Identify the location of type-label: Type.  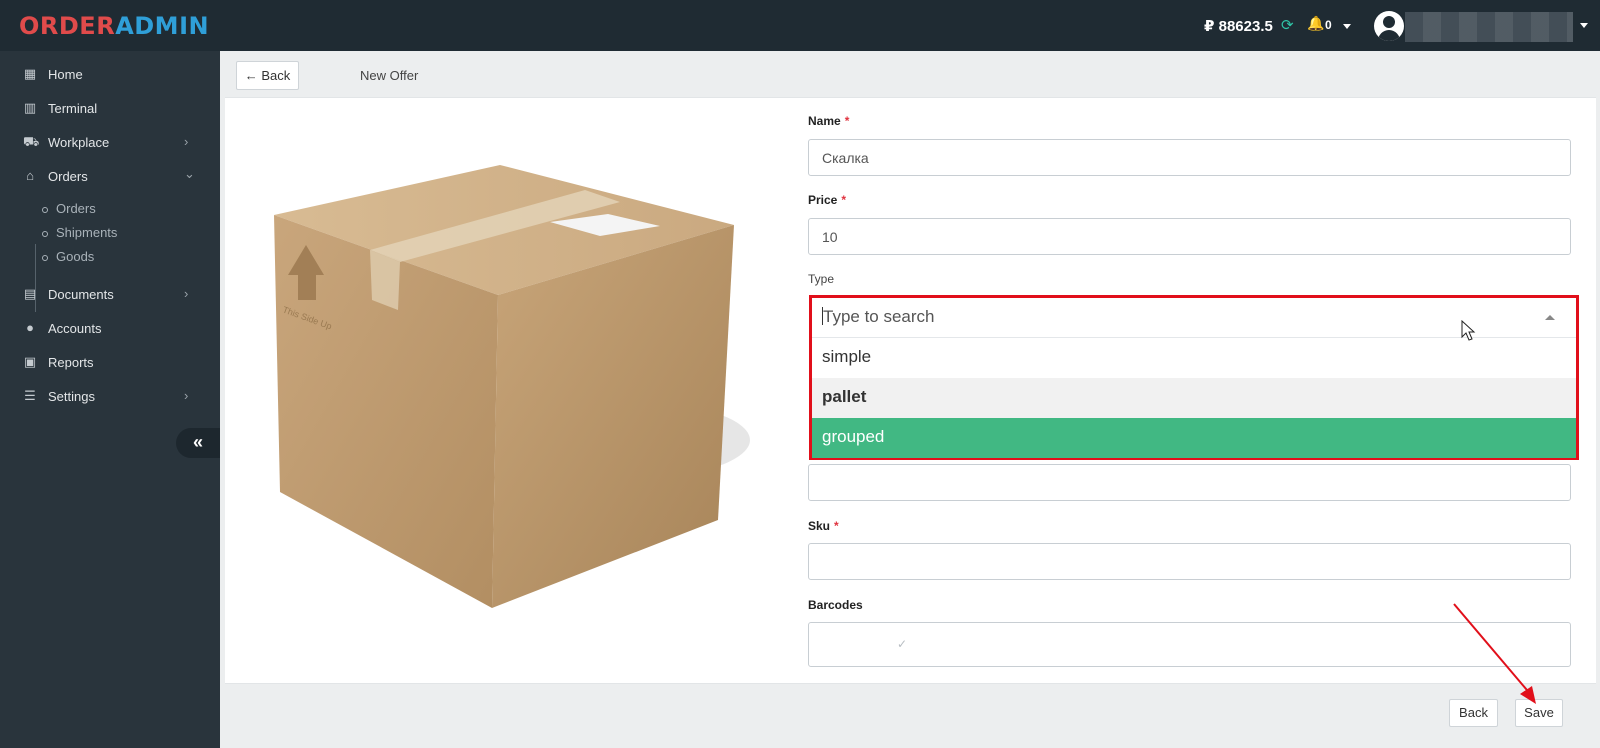
(821, 279).